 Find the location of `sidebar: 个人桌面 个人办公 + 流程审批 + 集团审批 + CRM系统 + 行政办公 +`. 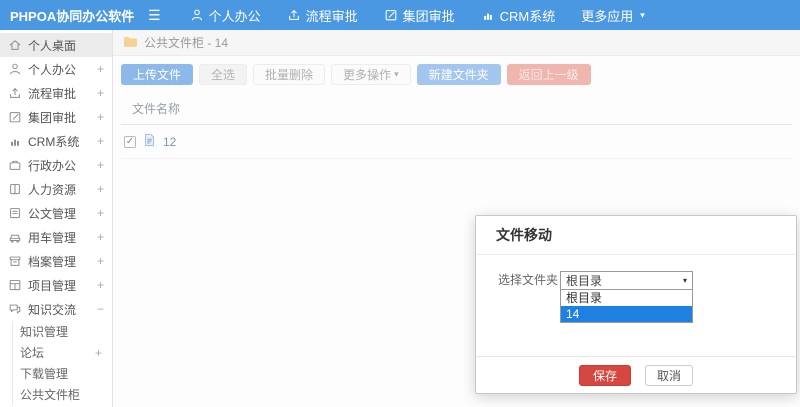

sidebar: 个人桌面 个人办公 + 流程审批 + 集团审批 + CRM系统 + 行政办公 + is located at coordinates (56, 218).